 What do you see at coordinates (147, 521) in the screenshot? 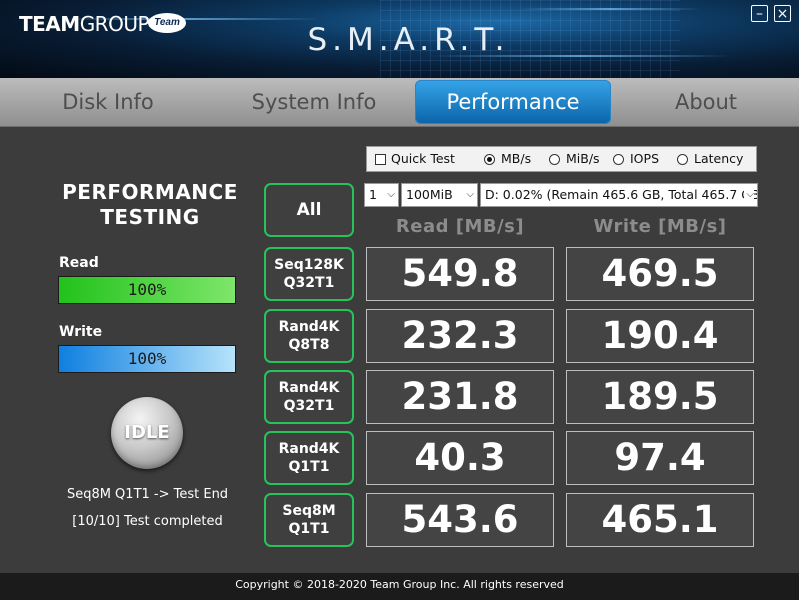
I see `status-progress: [10/10] Test completed` at bounding box center [147, 521].